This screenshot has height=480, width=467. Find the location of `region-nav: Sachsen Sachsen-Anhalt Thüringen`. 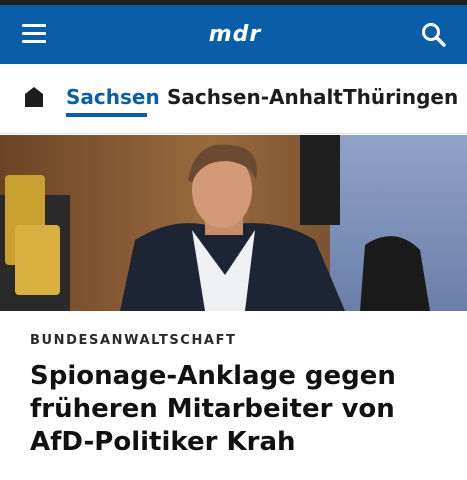

region-nav: Sachsen Sachsen-Anhalt Thüringen is located at coordinates (233, 99).